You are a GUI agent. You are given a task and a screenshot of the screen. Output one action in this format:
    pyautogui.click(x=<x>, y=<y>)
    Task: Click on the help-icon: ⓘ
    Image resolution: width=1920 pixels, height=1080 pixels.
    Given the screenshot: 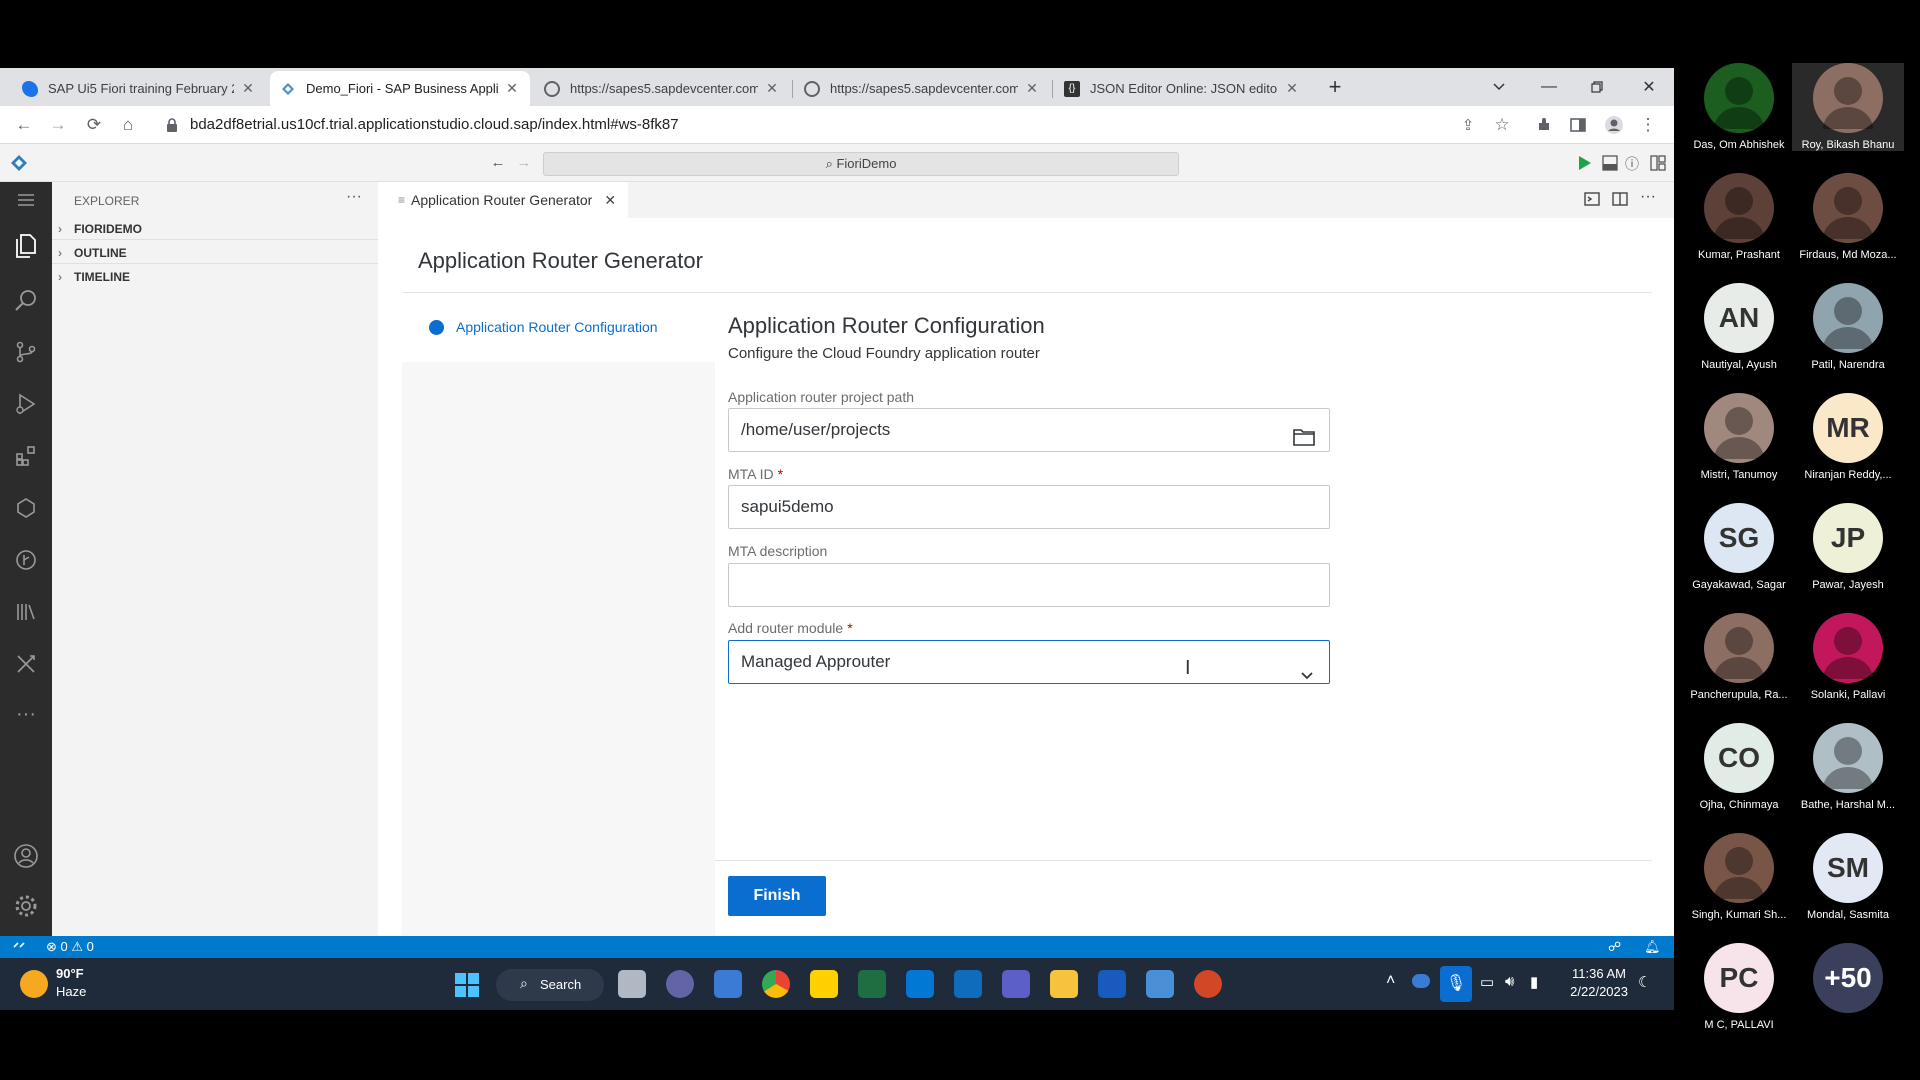 What is the action you would take?
    pyautogui.click(x=1632, y=164)
    